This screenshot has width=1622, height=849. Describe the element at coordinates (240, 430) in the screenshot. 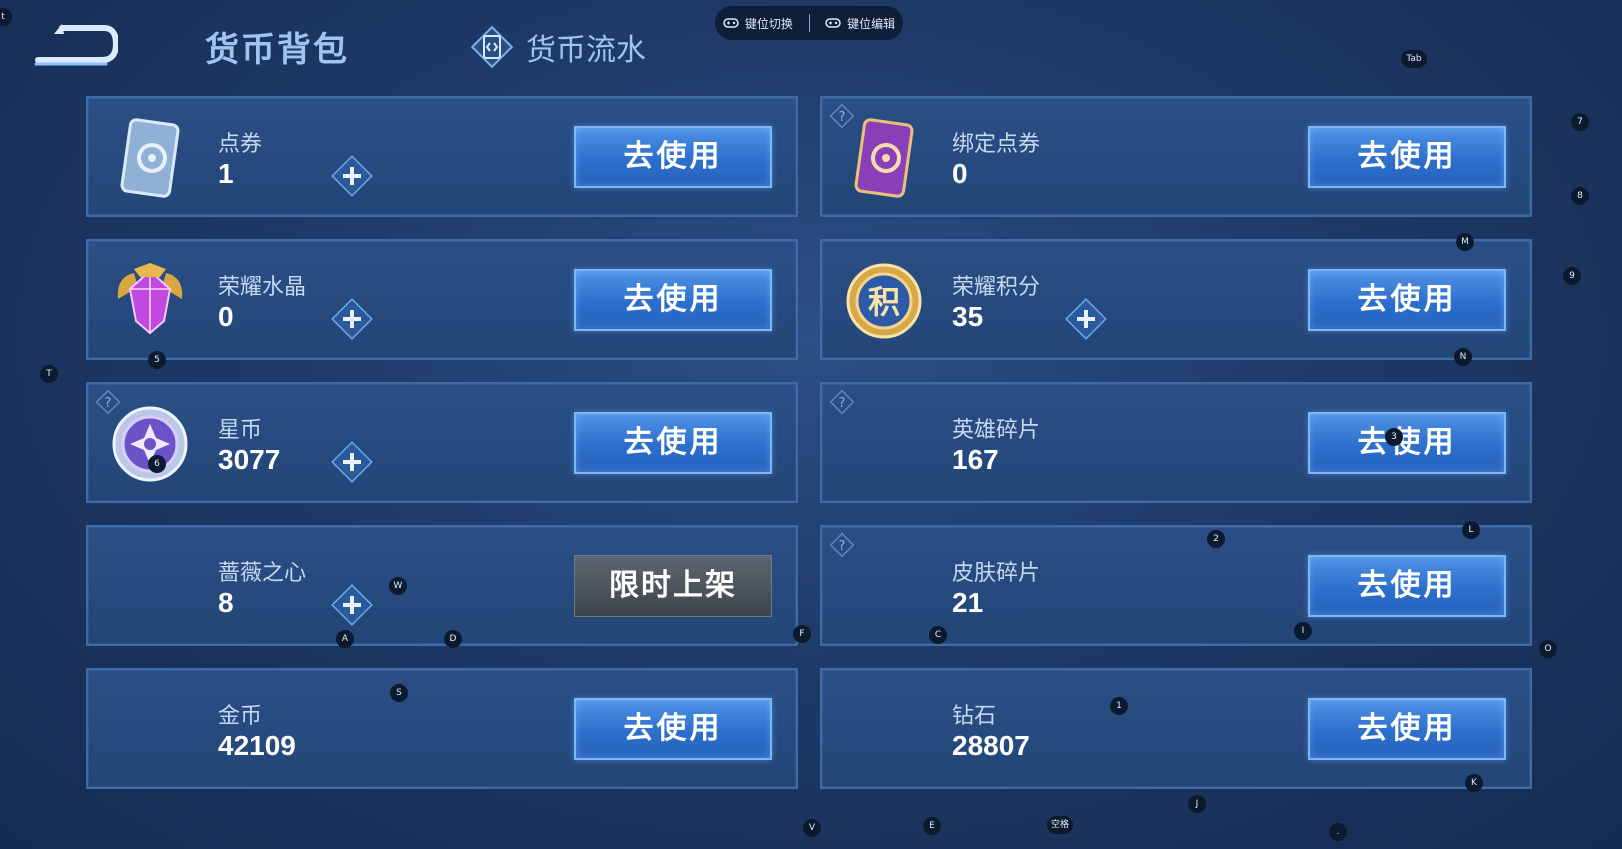

I see `currency-name: 星币` at that location.